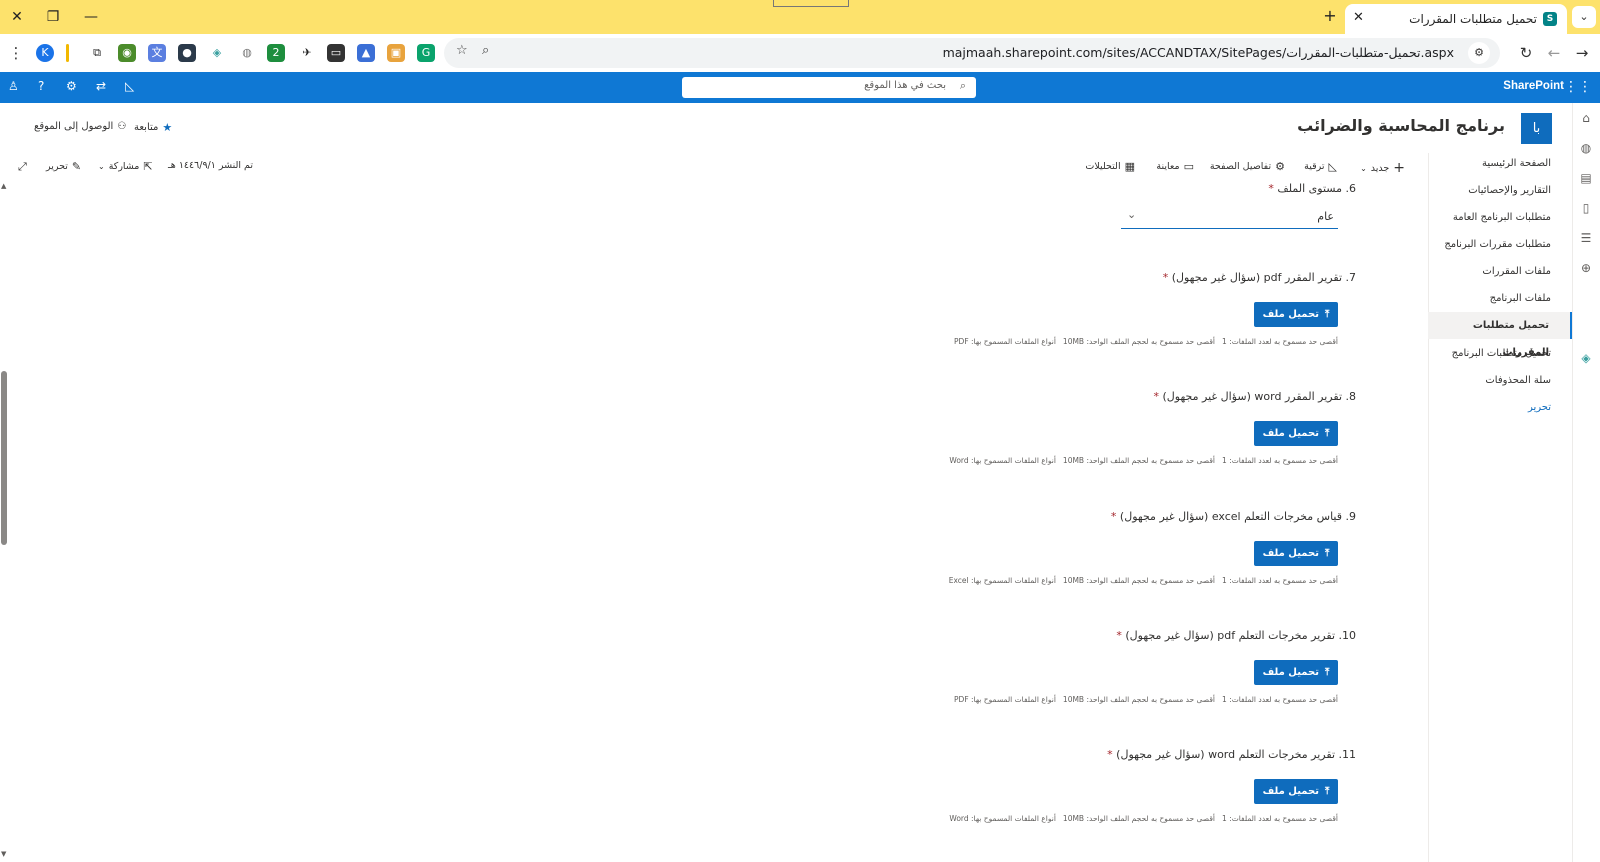 The image size is (1600, 862). What do you see at coordinates (146, 127) in the screenshot?
I see `follow-label: متابعة` at bounding box center [146, 127].